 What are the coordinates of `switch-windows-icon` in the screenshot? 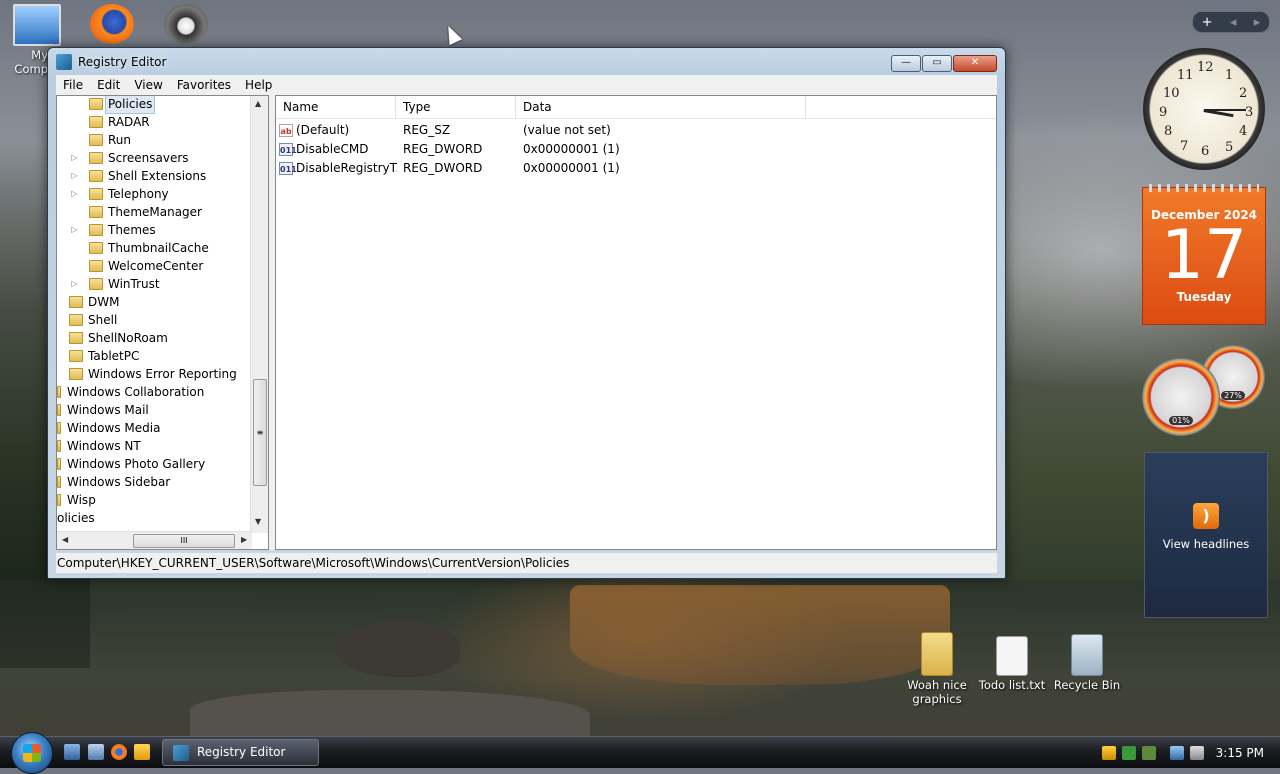 It's located at (96, 752).